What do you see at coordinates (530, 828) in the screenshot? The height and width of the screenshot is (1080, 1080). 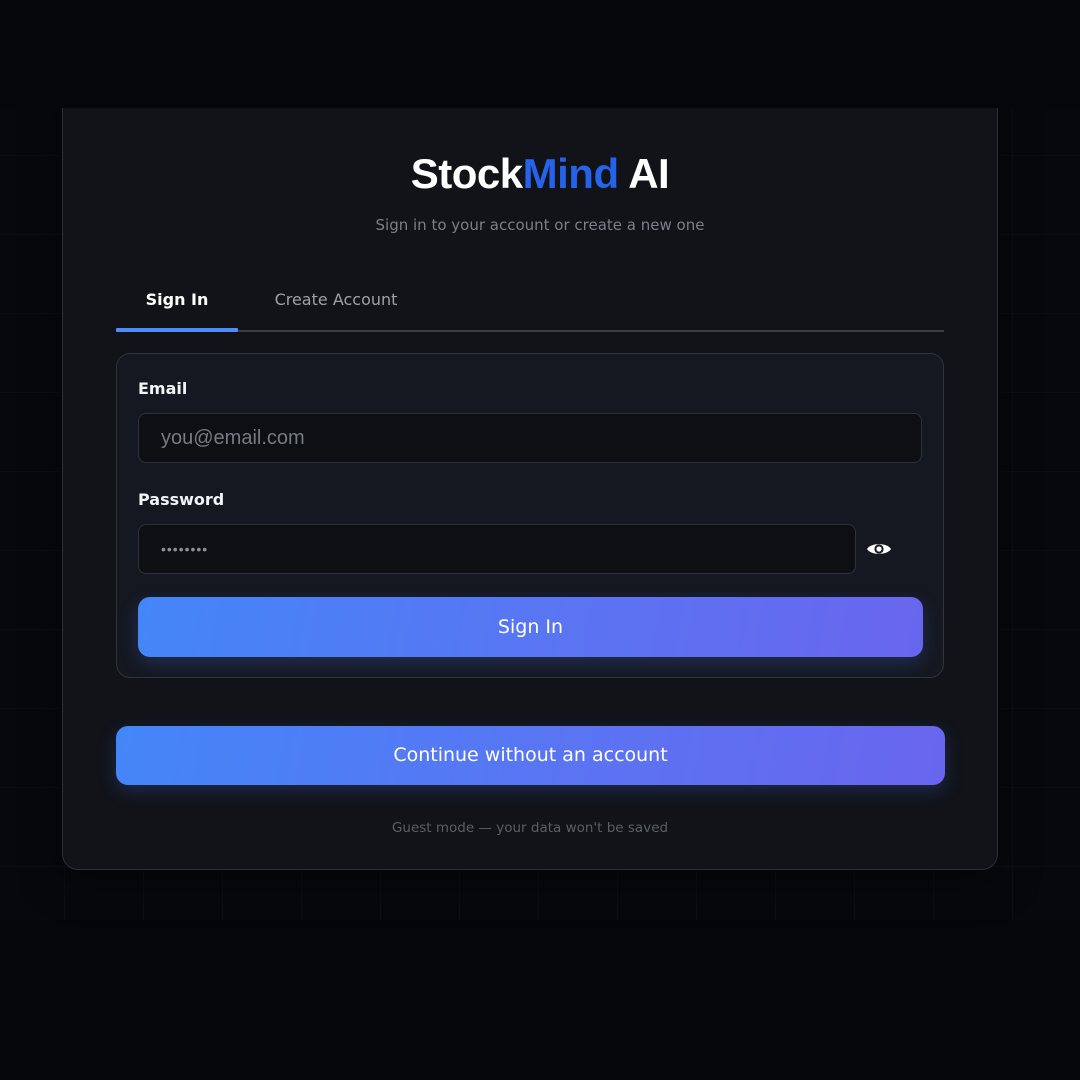 I see `guest-mode-note: Guest mode — your data won't be saved` at bounding box center [530, 828].